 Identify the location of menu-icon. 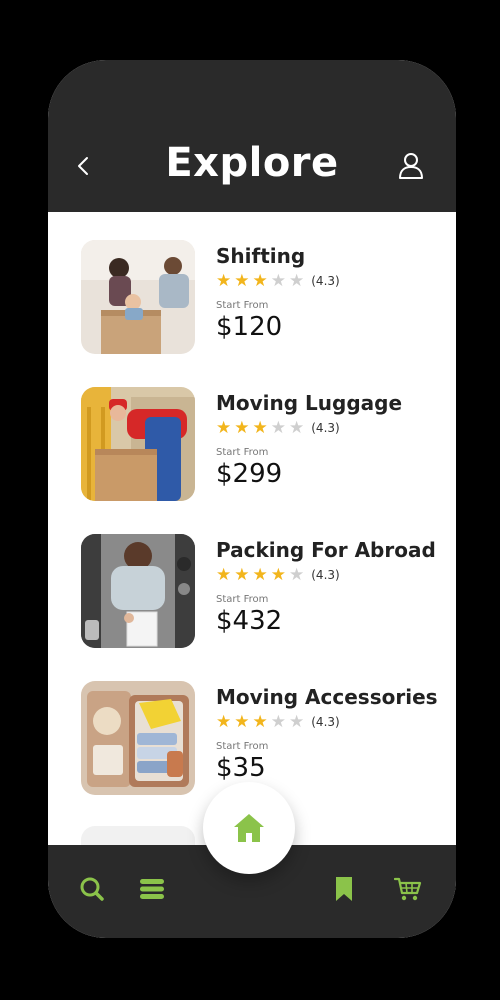
(152, 889).